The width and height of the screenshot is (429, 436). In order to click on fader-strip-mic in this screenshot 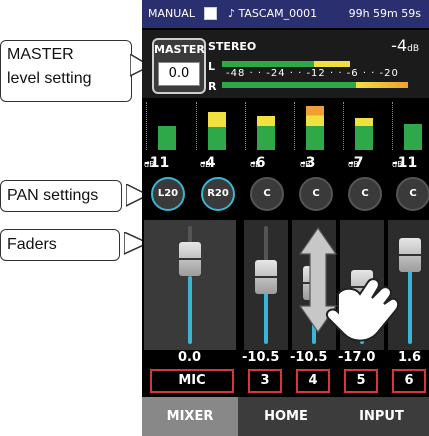, I will do `click(190, 285)`.